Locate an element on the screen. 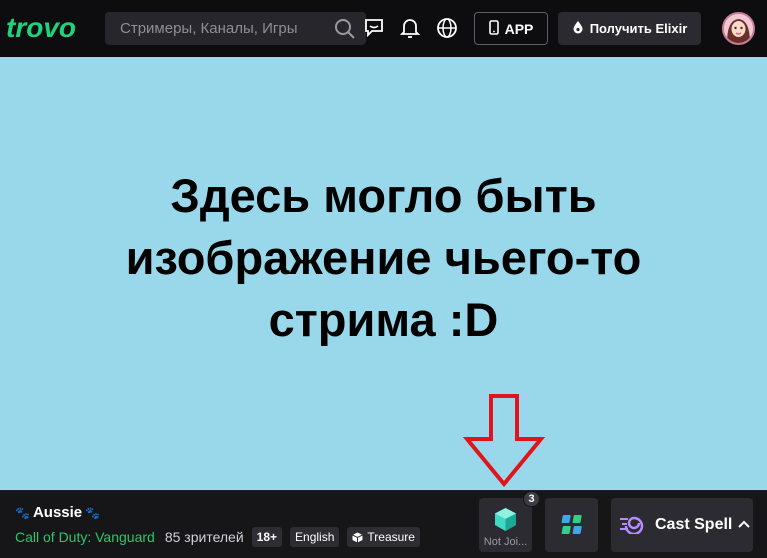  app-button-label: APP is located at coordinates (519, 28).